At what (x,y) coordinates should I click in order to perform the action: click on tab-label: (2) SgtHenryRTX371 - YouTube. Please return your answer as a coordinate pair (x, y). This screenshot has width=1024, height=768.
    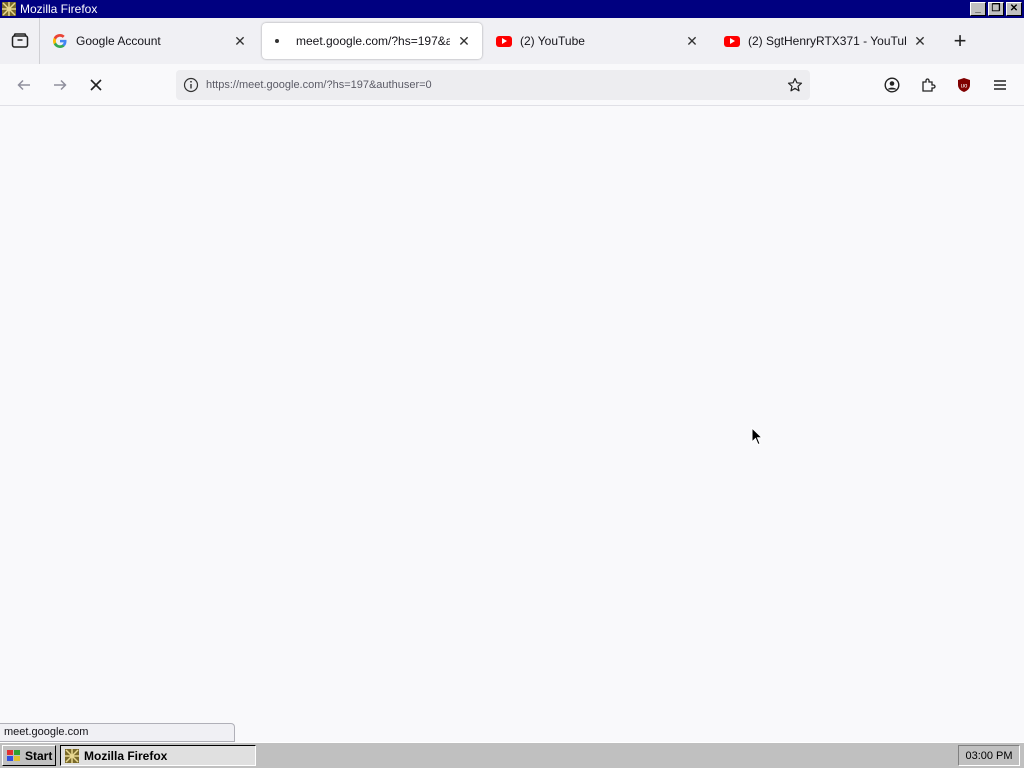
    Looking at the image, I should click on (827, 41).